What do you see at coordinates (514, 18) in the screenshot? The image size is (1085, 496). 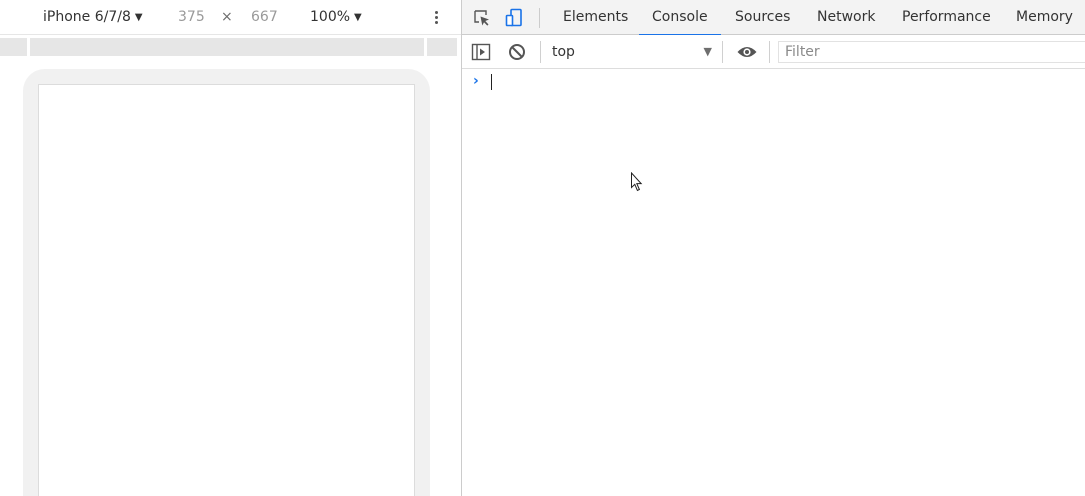 I see `device-toolbar-icon` at bounding box center [514, 18].